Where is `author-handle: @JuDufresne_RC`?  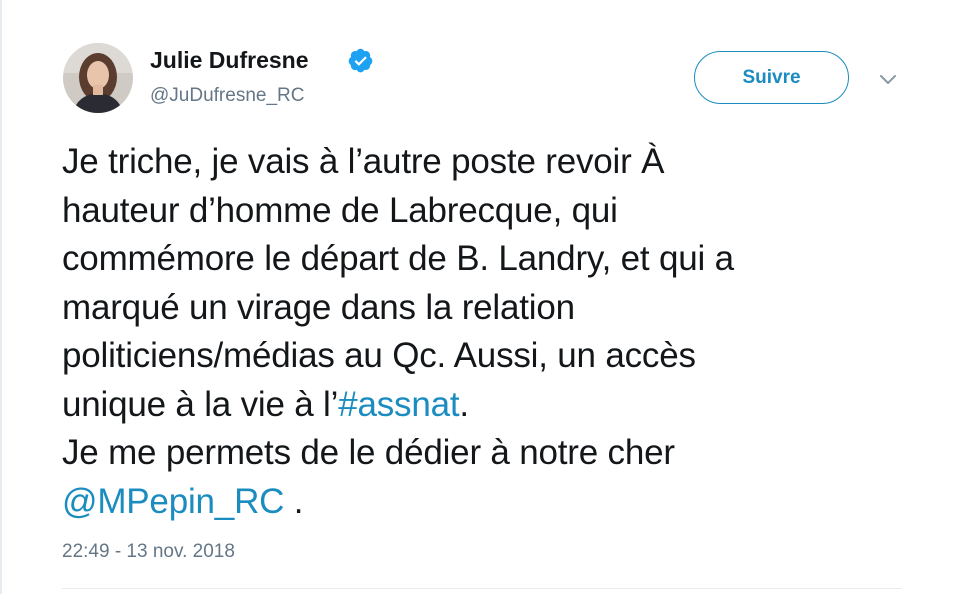 author-handle: @JuDufresne_RC is located at coordinates (227, 96).